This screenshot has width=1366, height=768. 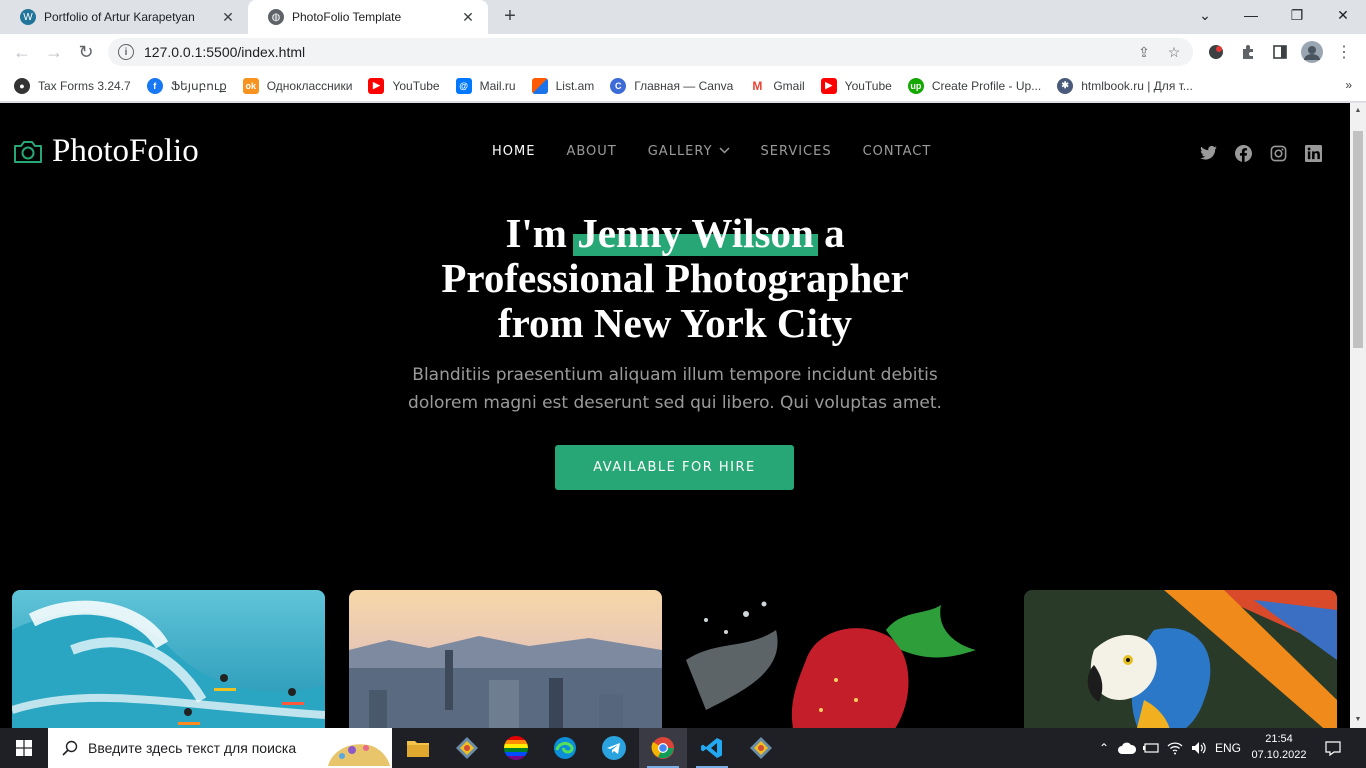 I want to click on strawberry-photo, so click(x=842, y=659).